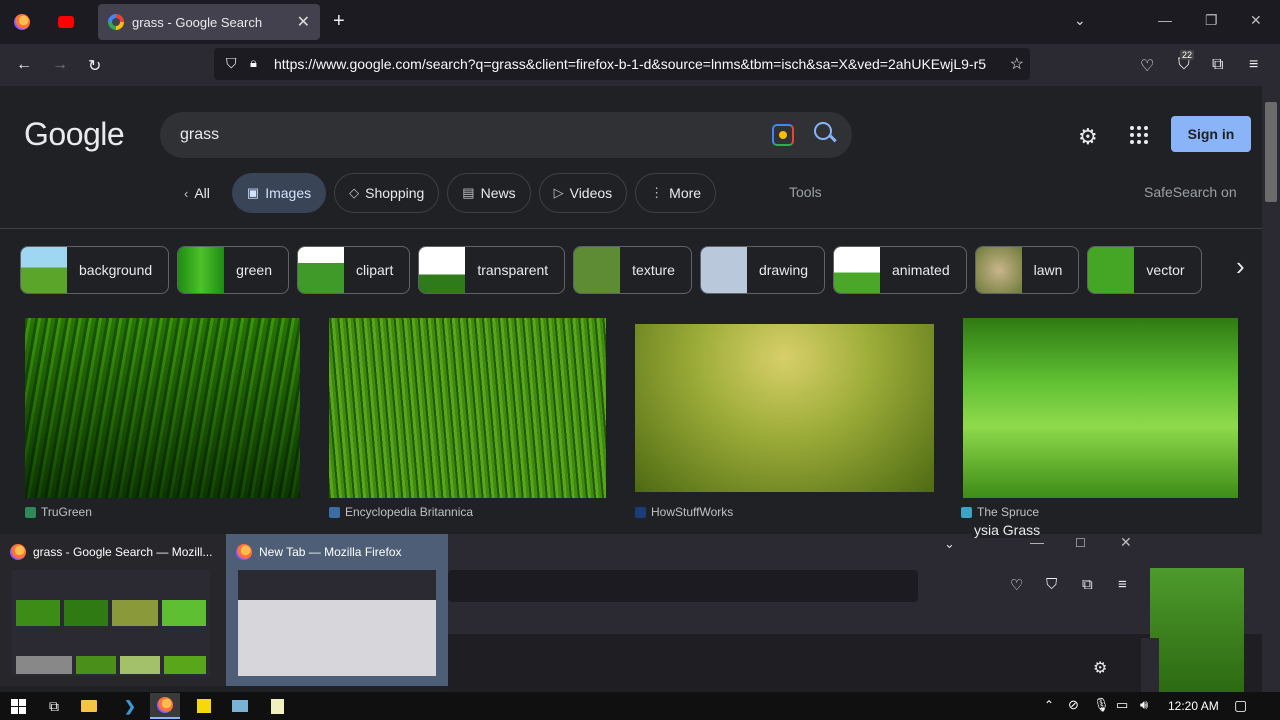 Image resolution: width=1280 pixels, height=720 pixels. Describe the element at coordinates (1187, 55) in the screenshot. I see `notification-badge: 22` at that location.